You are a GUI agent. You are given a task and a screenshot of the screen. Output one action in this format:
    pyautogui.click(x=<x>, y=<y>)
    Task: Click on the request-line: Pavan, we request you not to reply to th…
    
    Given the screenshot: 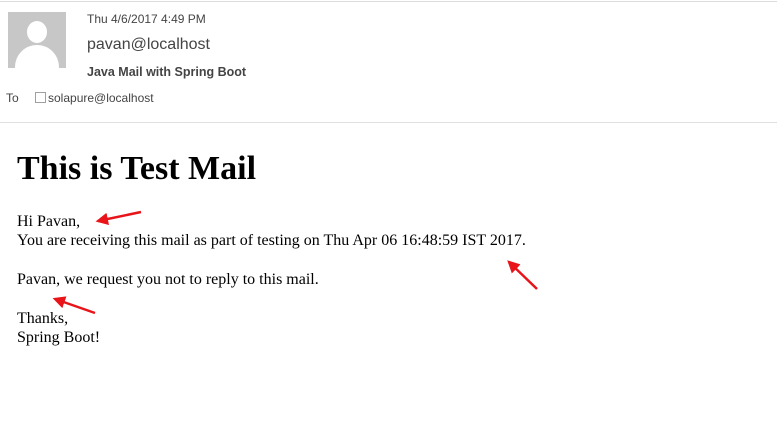 What is the action you would take?
    pyautogui.click(x=168, y=279)
    